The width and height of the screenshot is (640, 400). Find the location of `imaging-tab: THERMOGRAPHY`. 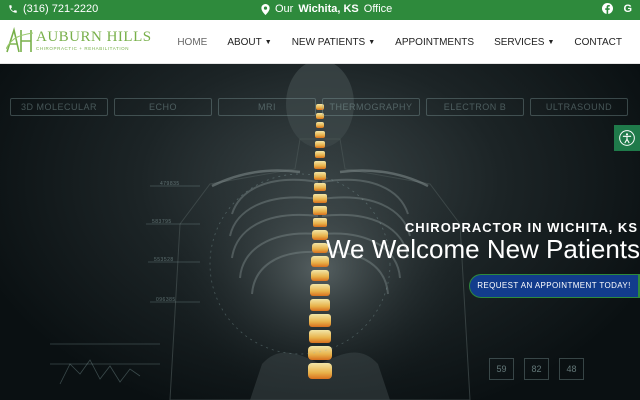

imaging-tab: THERMOGRAPHY is located at coordinates (371, 107).